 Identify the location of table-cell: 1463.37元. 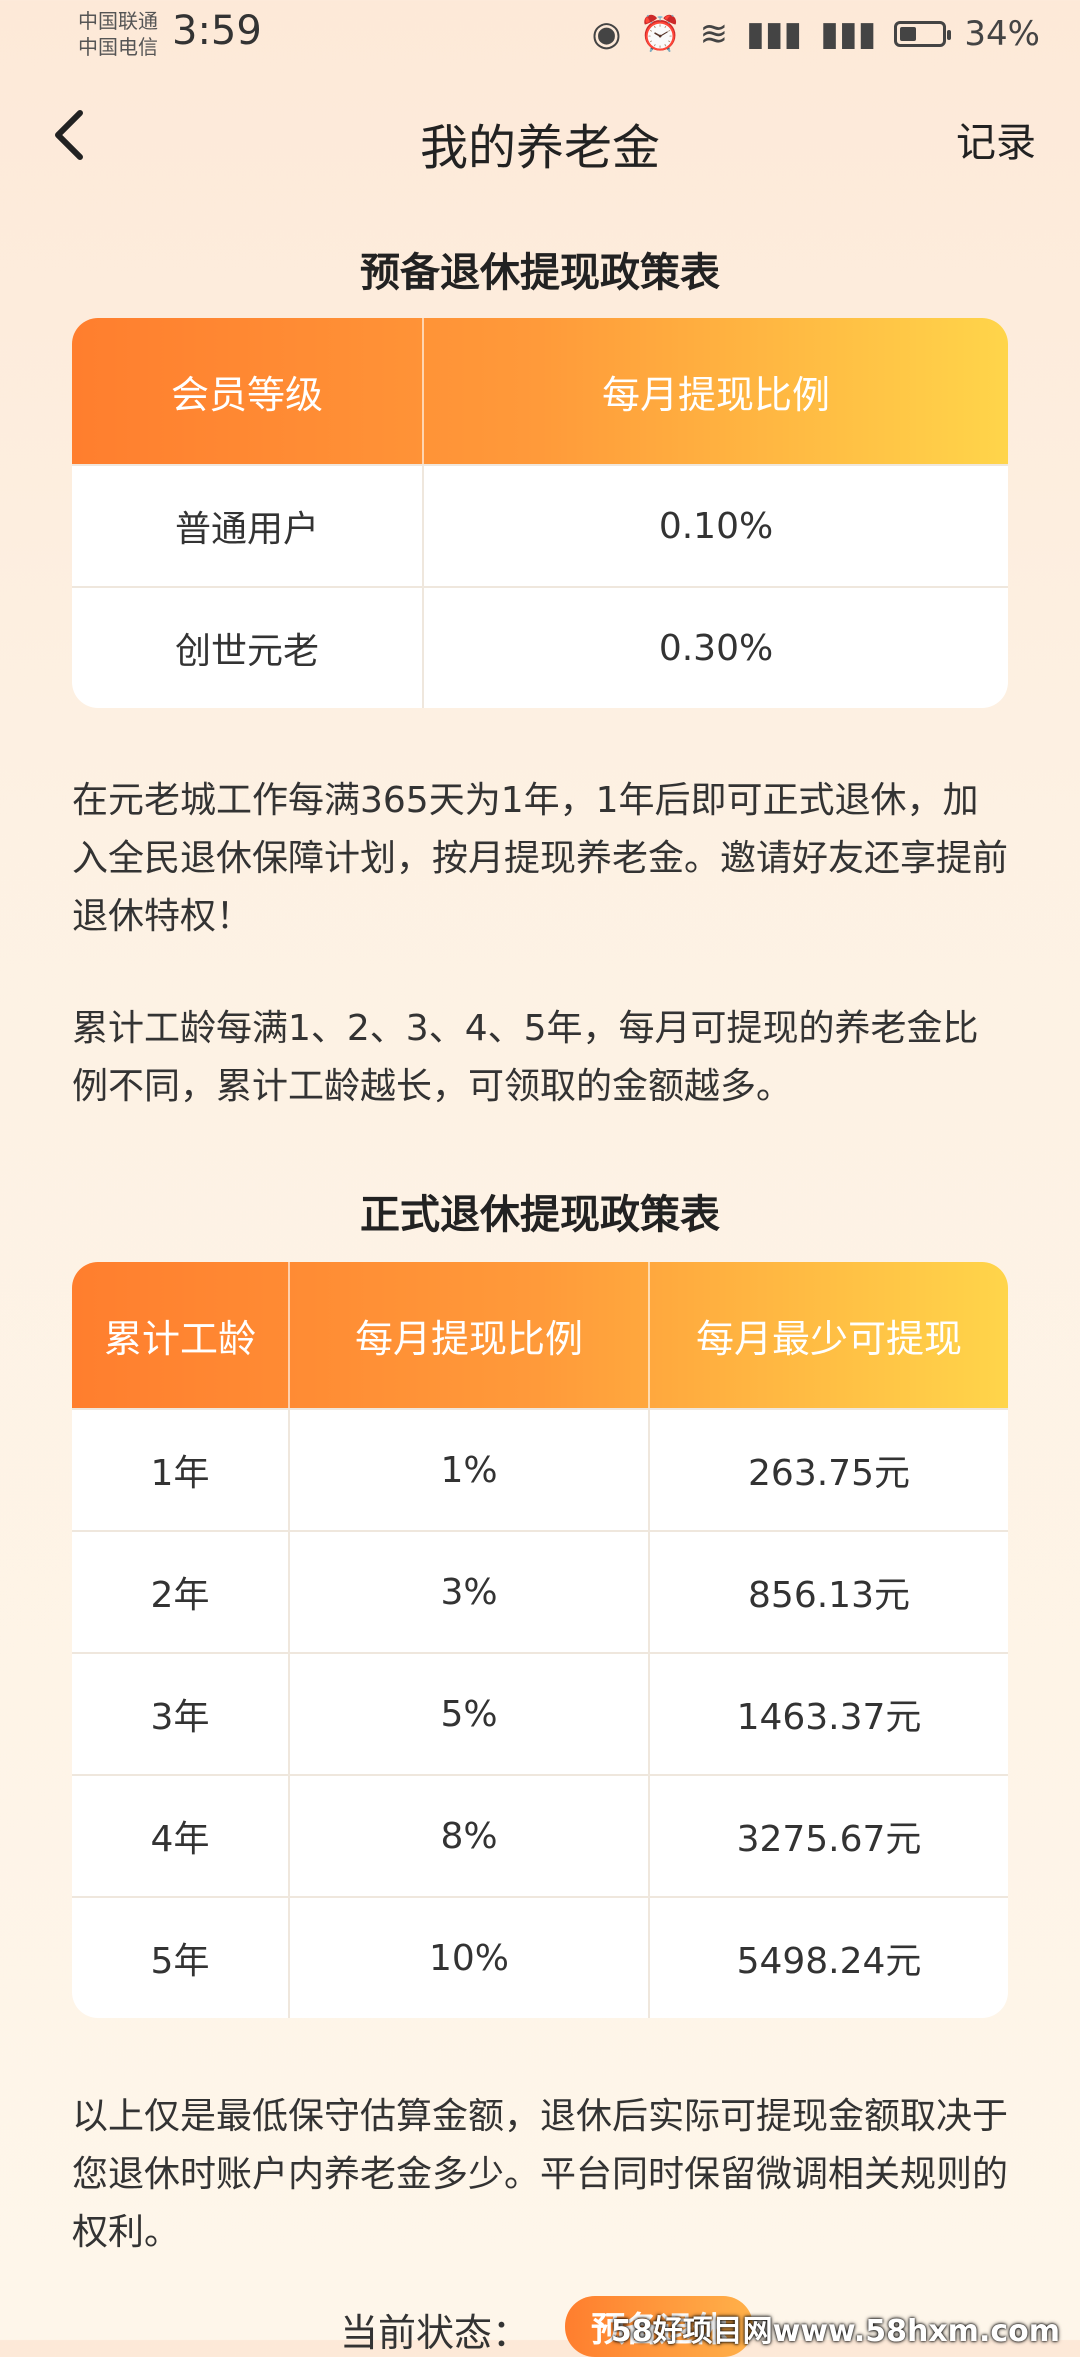
(829, 1717).